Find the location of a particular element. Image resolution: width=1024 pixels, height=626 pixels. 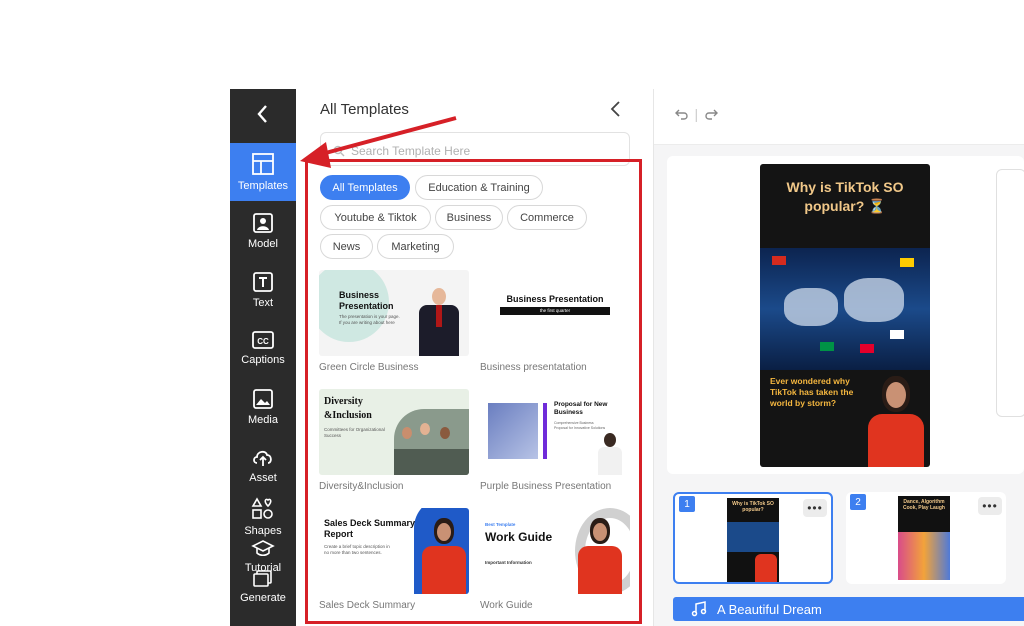

annotation-arrow is located at coordinates (378, 142).